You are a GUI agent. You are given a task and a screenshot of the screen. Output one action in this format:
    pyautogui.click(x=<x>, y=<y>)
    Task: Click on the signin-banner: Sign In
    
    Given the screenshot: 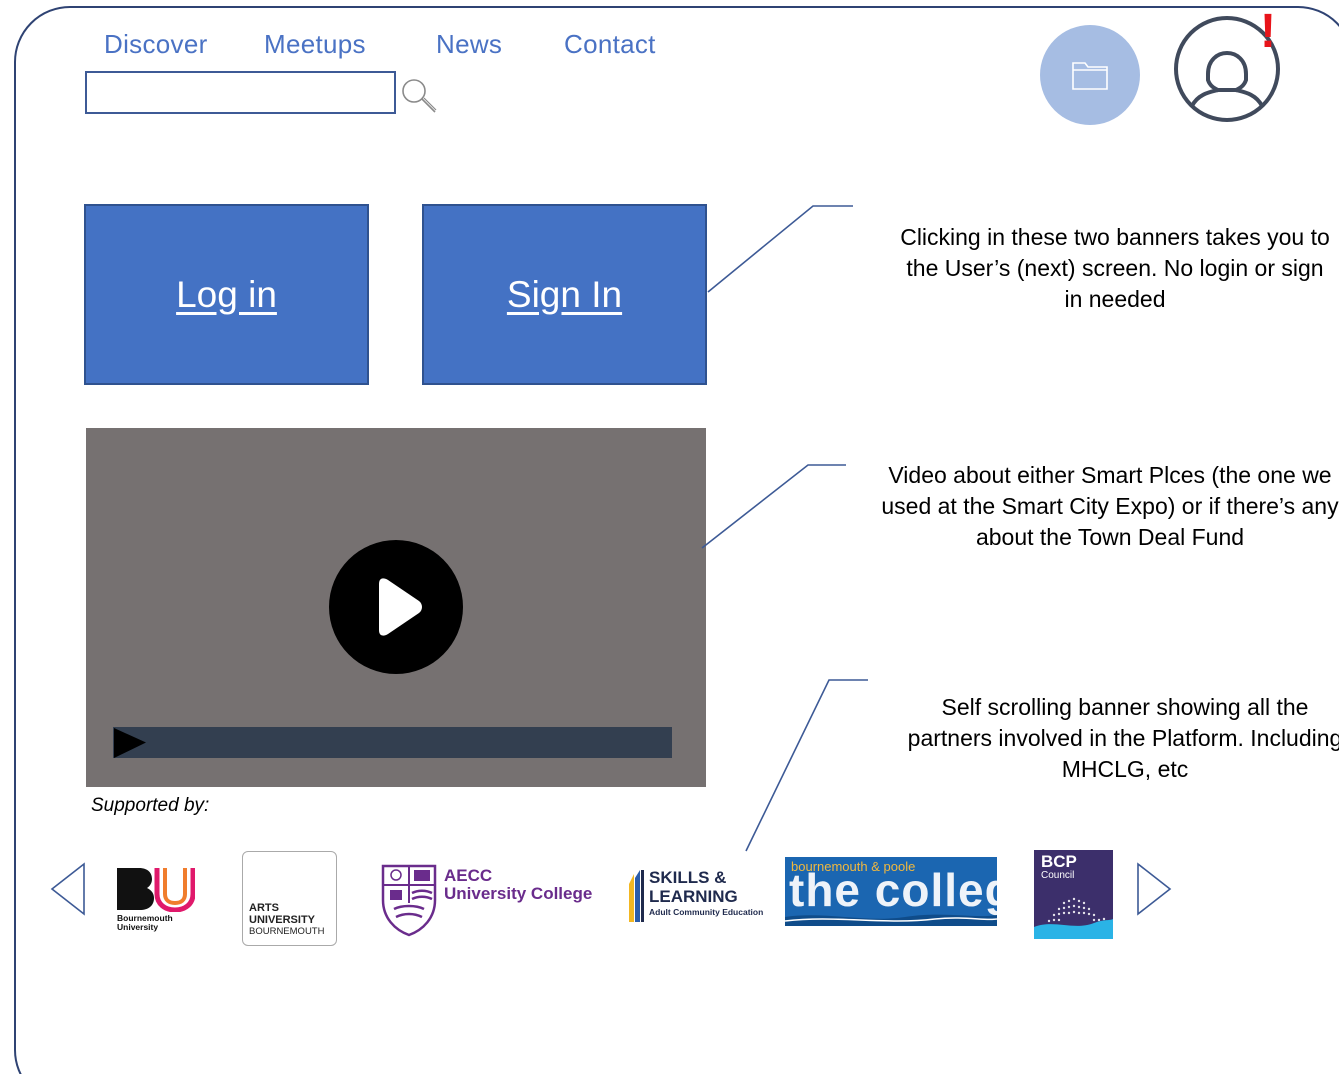 What is the action you would take?
    pyautogui.click(x=564, y=294)
    